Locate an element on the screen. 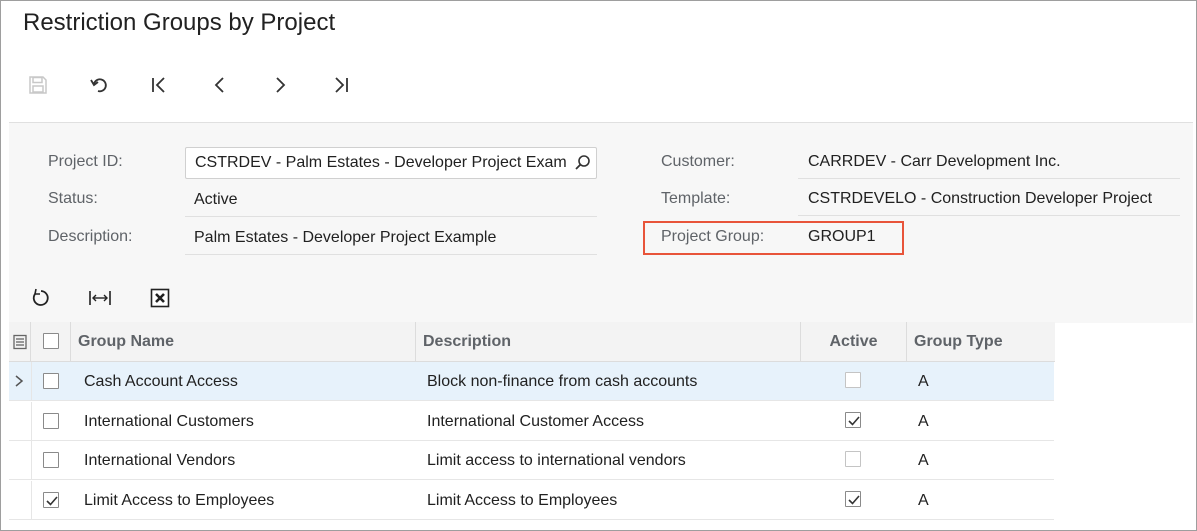 The width and height of the screenshot is (1197, 531). select-all-header is located at coordinates (51, 342).